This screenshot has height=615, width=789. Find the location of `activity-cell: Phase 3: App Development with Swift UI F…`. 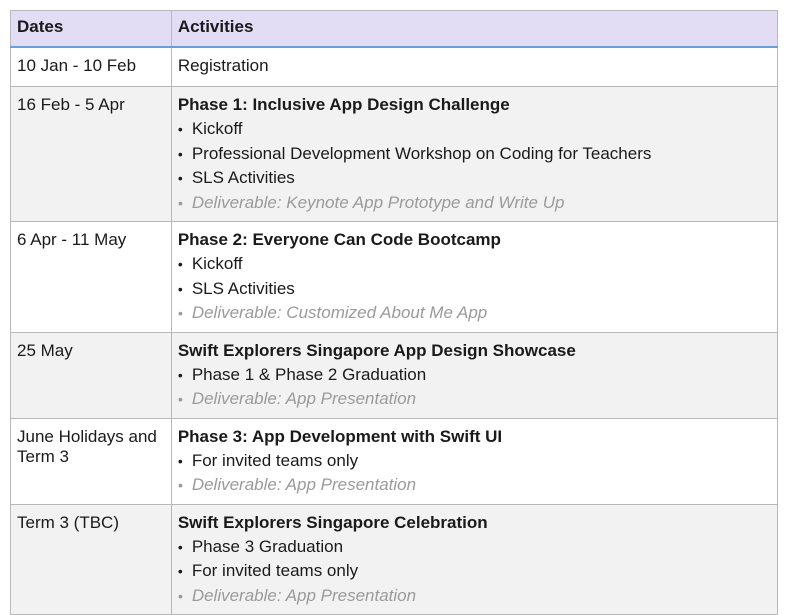

activity-cell: Phase 3: App Development with Swift UI F… is located at coordinates (474, 461).